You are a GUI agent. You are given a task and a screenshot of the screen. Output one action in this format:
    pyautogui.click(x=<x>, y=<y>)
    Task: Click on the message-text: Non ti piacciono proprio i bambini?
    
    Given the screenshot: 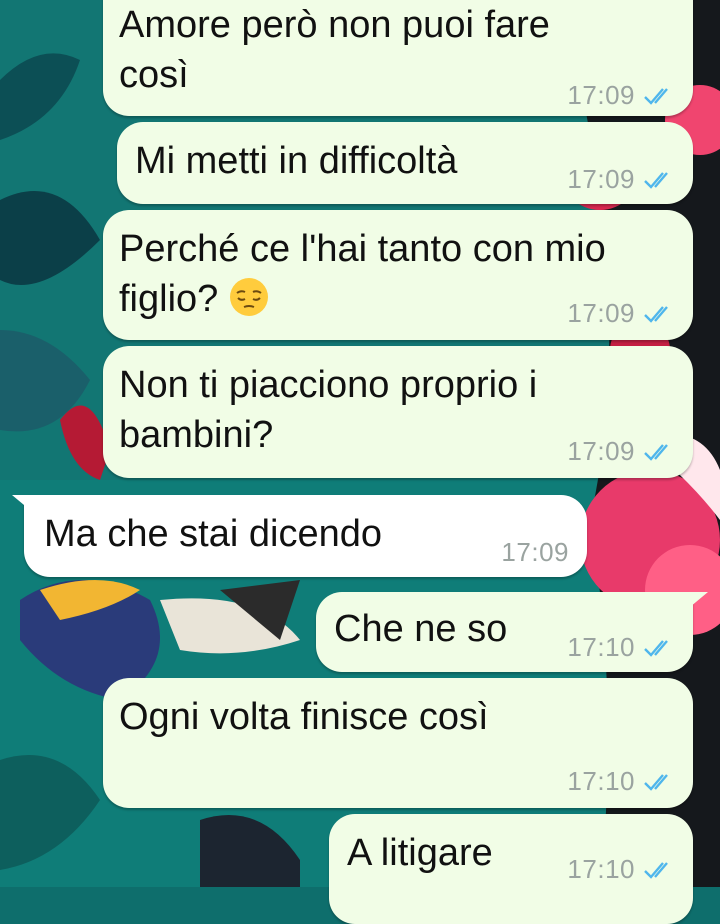 What is the action you would take?
    pyautogui.click(x=328, y=410)
    